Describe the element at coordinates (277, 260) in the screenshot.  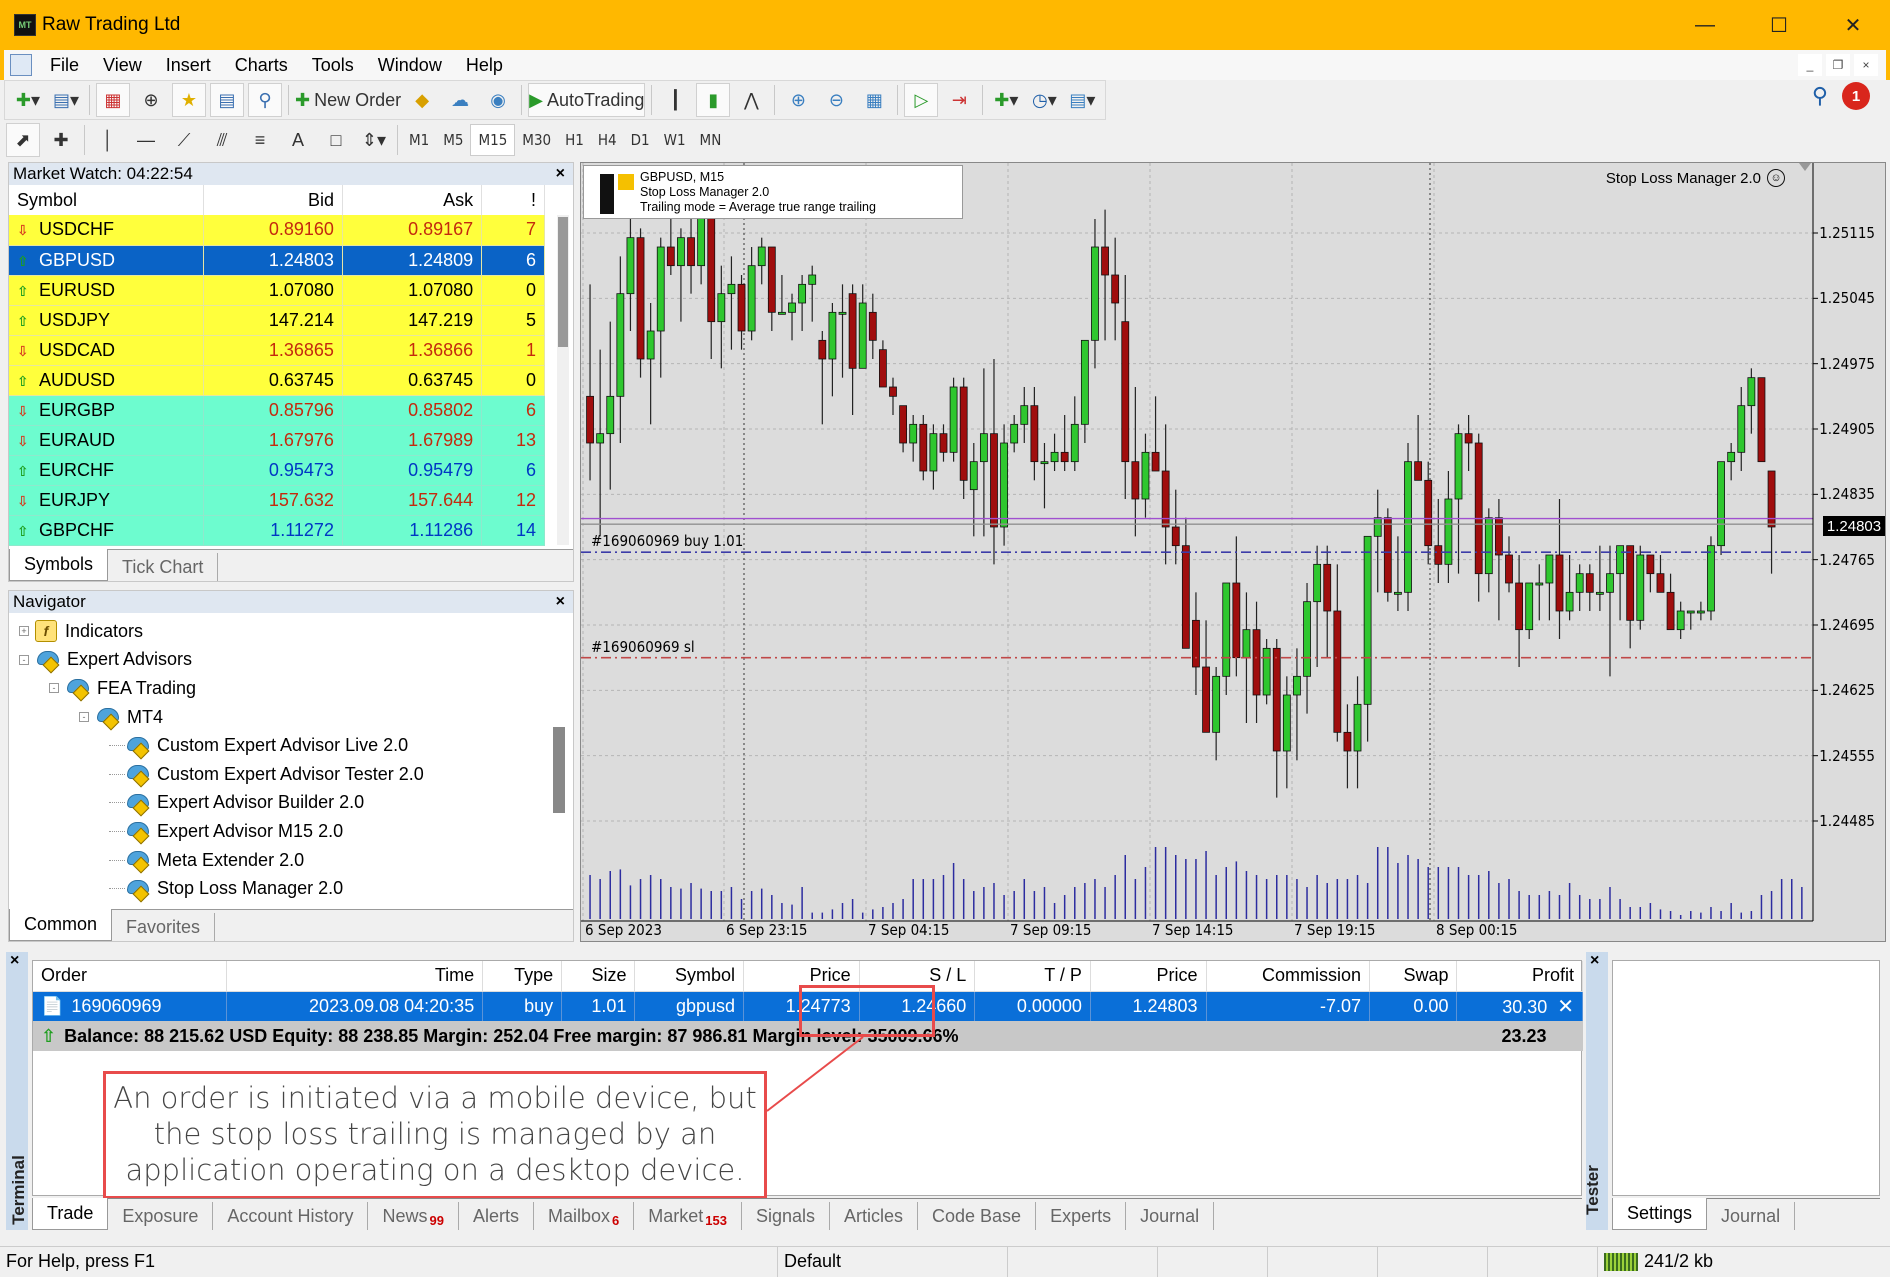
I see `market-watch-row: ⇧ GBPUSD 1.24803 1.24809 6` at that location.